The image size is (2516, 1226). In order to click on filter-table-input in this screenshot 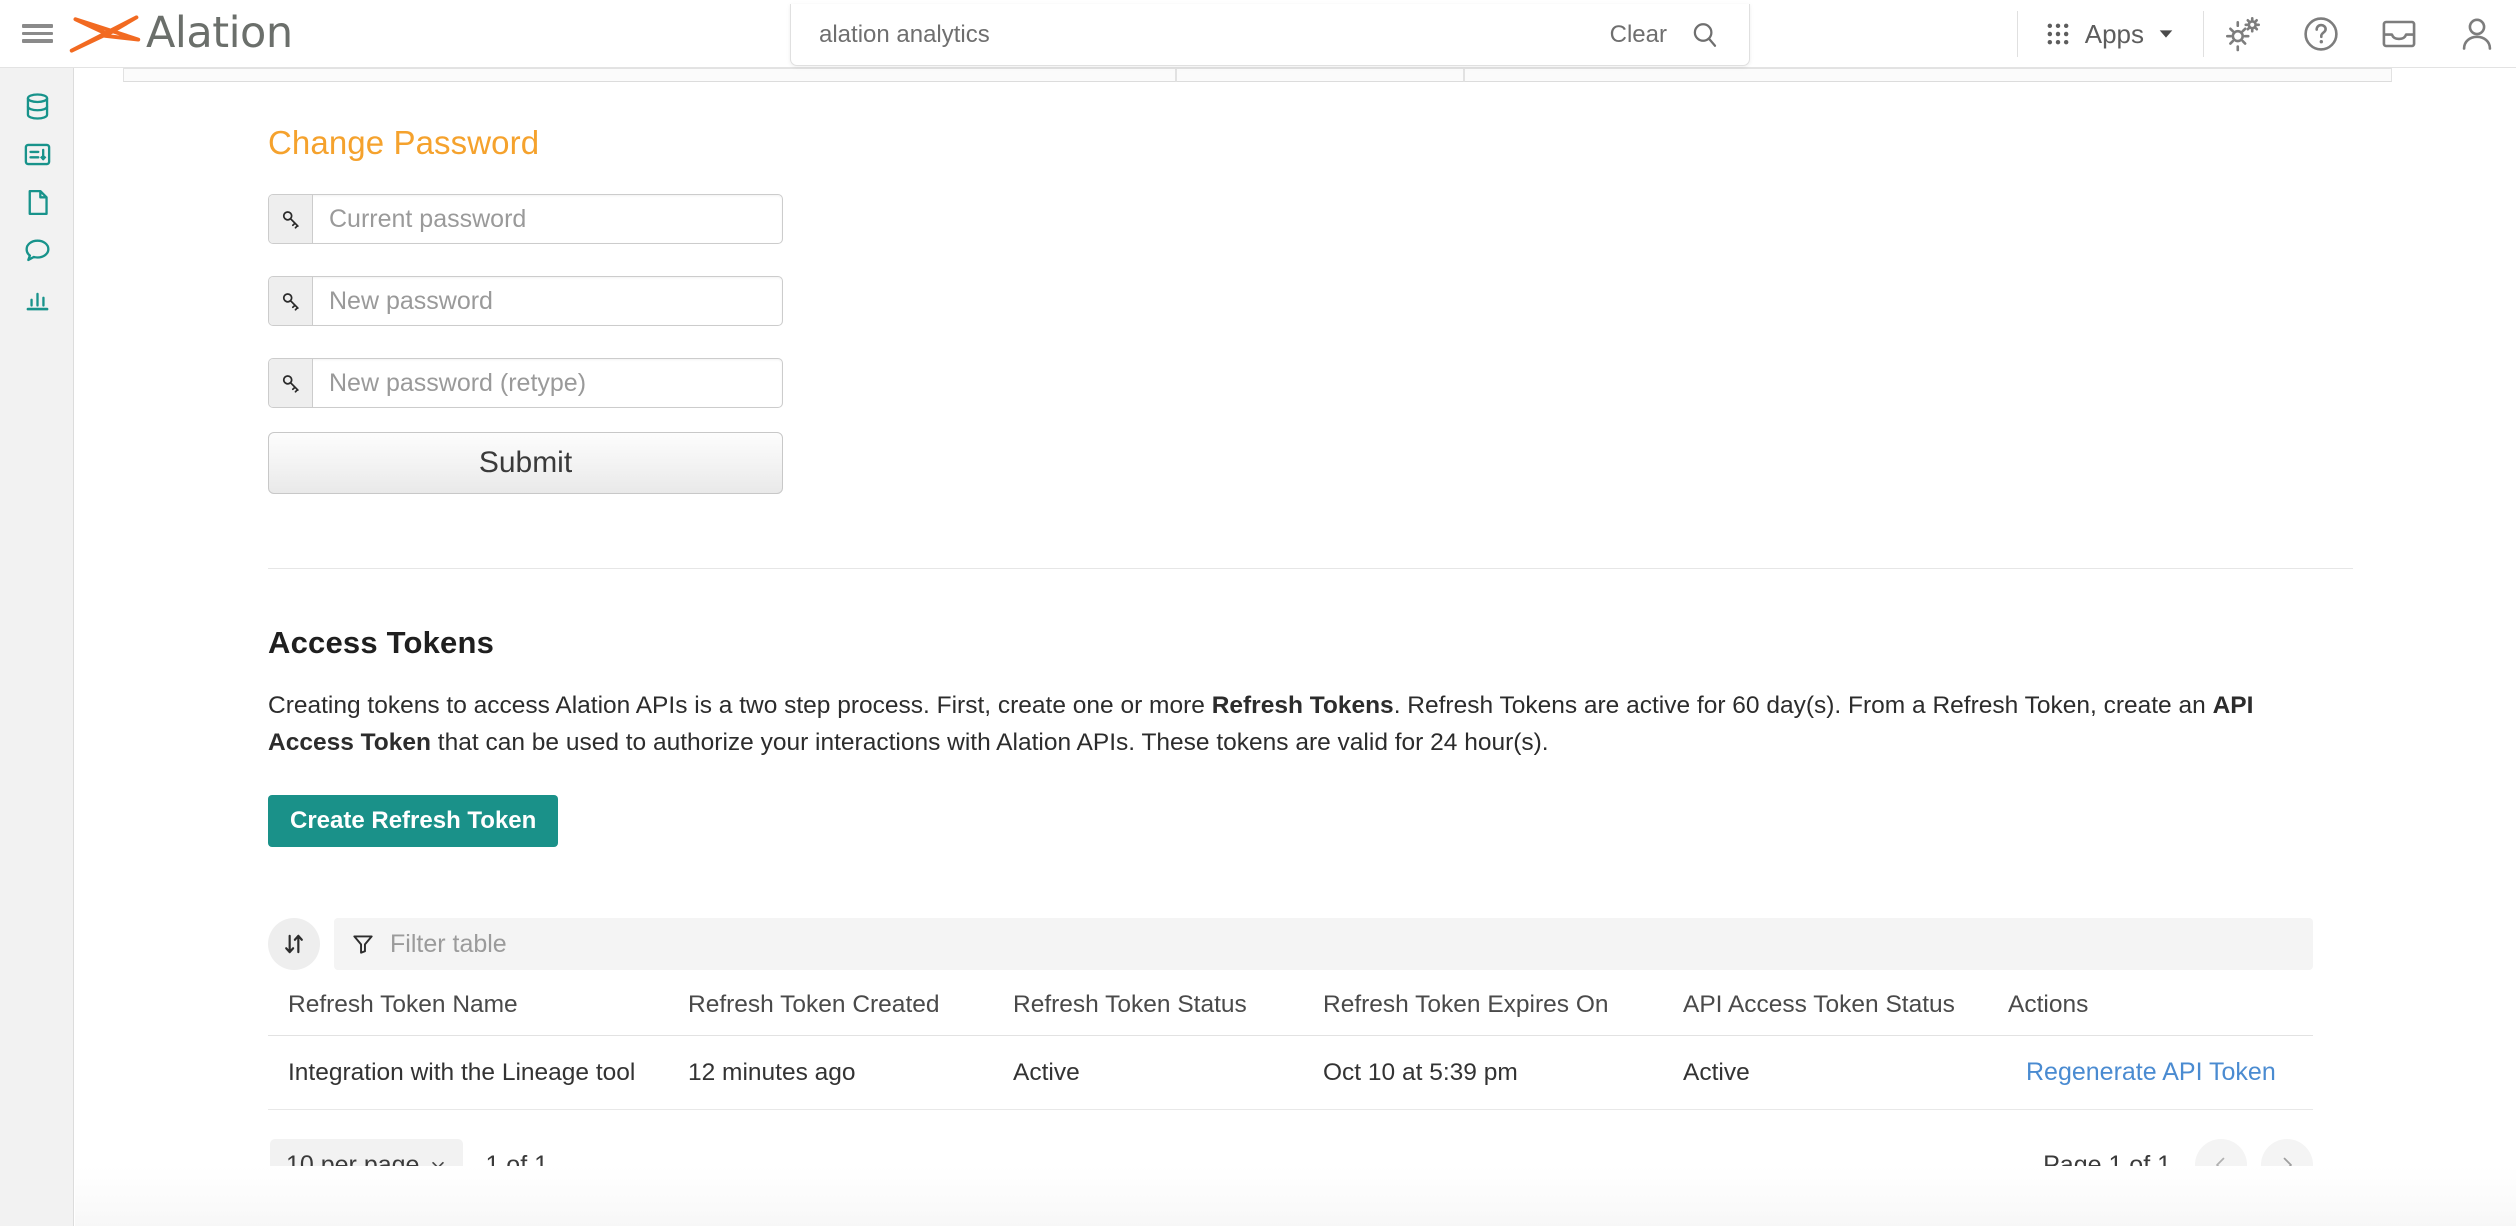, I will do `click(1343, 944)`.